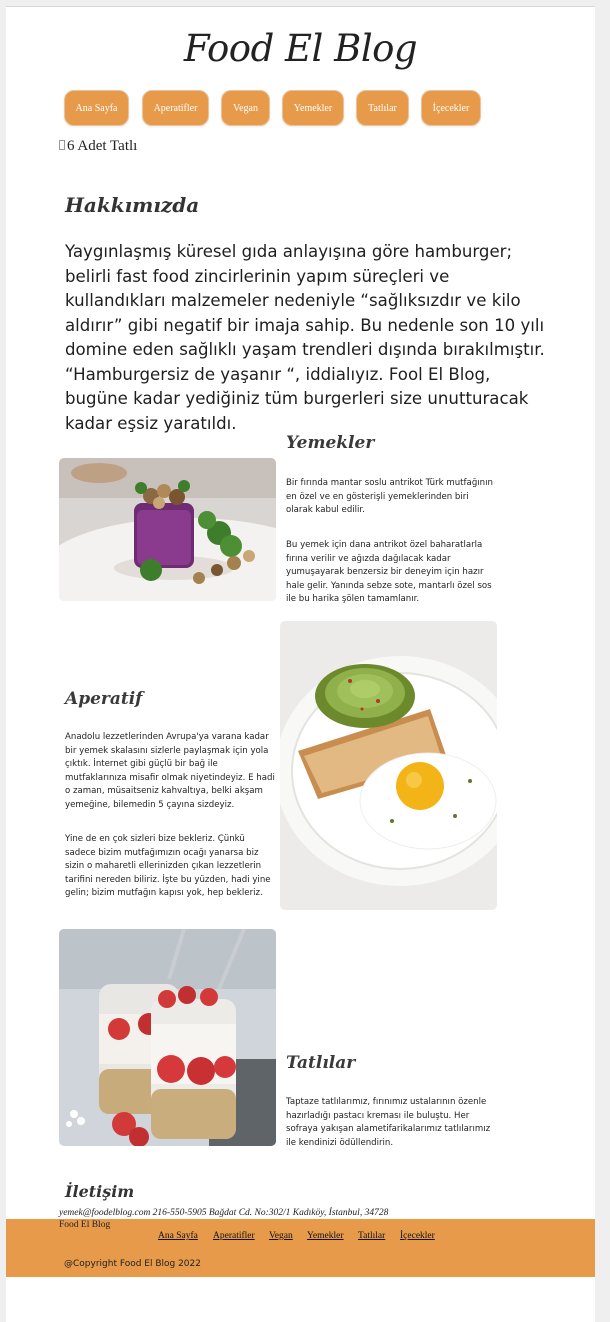  I want to click on footer-link-tatlilar: Tatlılar, so click(371, 1236).